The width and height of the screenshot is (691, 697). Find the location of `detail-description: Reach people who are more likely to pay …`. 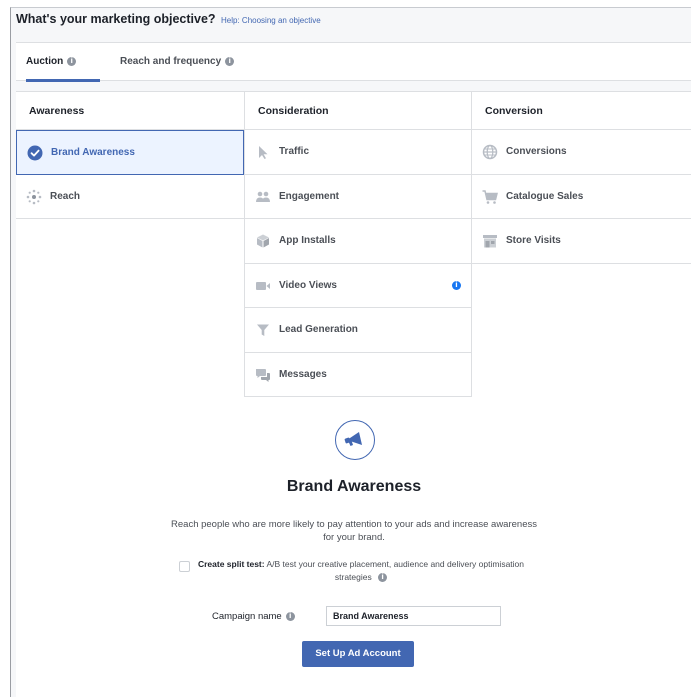

detail-description: Reach people who are more likely to pay … is located at coordinates (354, 531).